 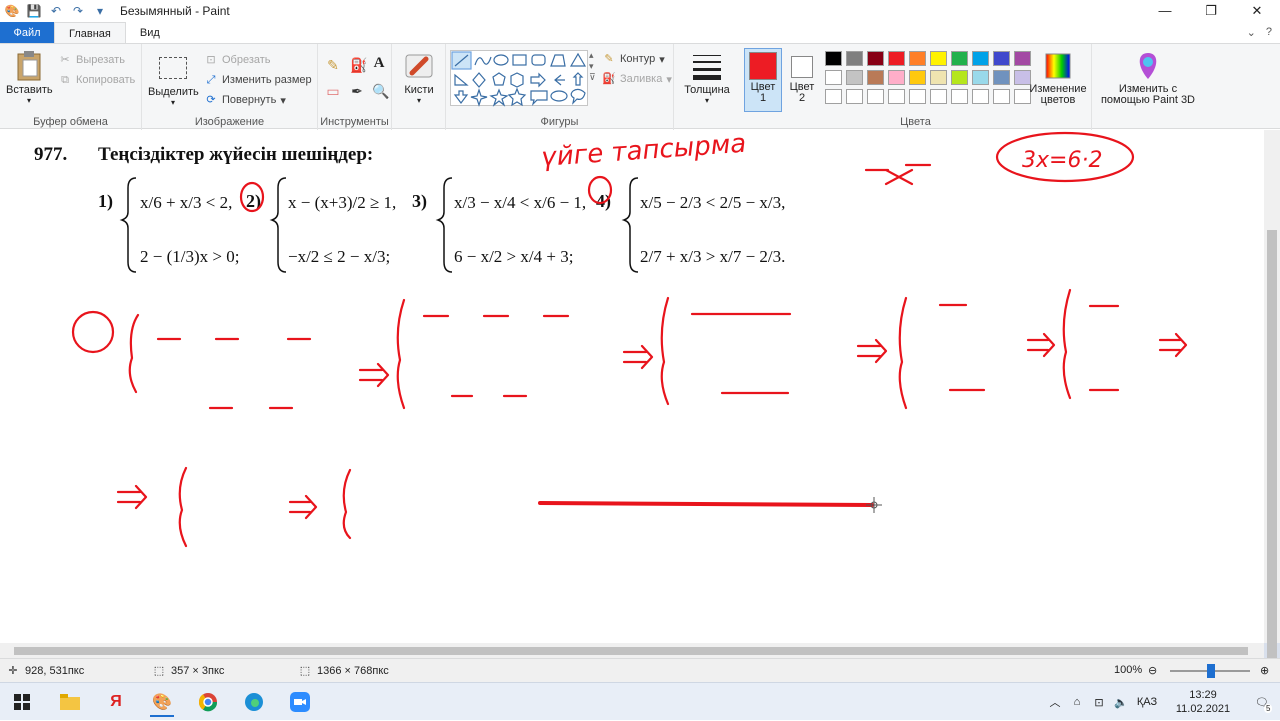 What do you see at coordinates (1152, 670) in the screenshot?
I see `zoom-out-icon: ⊖` at bounding box center [1152, 670].